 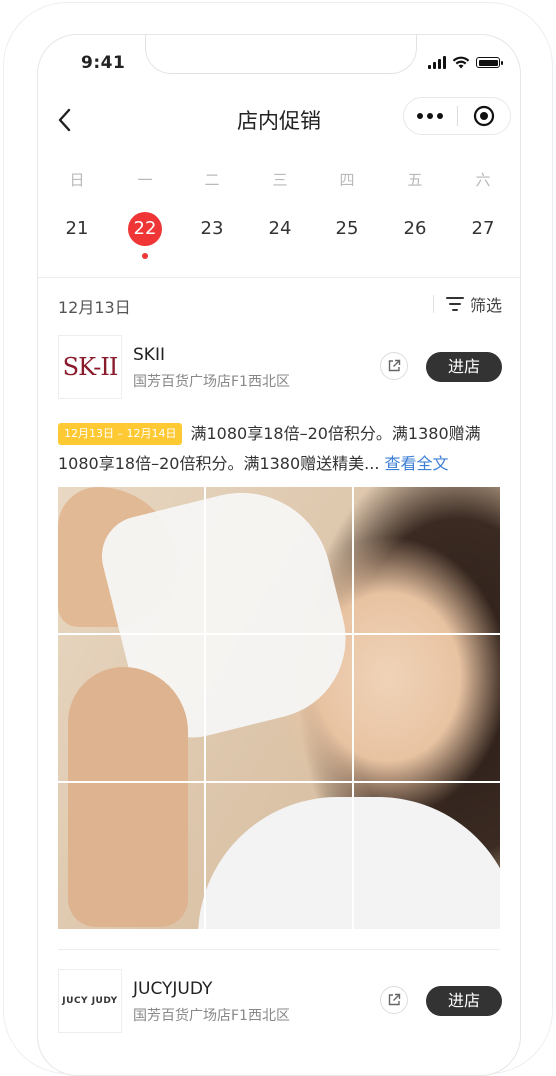 What do you see at coordinates (454, 304) in the screenshot?
I see `filter-icon` at bounding box center [454, 304].